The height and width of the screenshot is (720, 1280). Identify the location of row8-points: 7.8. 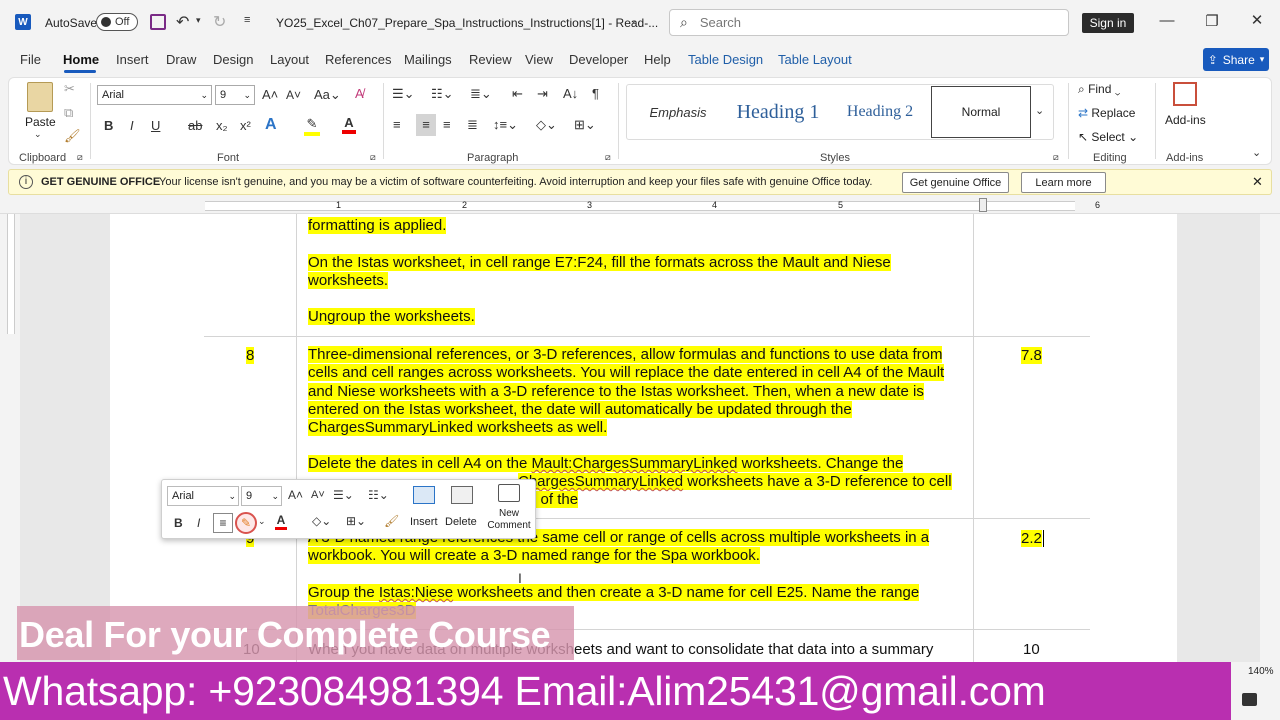
(1031, 355).